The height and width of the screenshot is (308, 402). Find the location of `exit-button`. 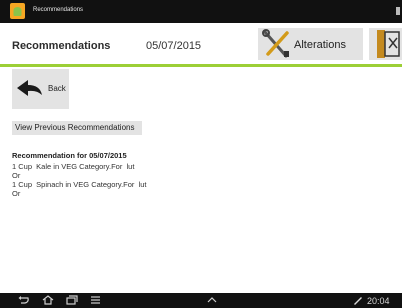

exit-button is located at coordinates (385, 44).